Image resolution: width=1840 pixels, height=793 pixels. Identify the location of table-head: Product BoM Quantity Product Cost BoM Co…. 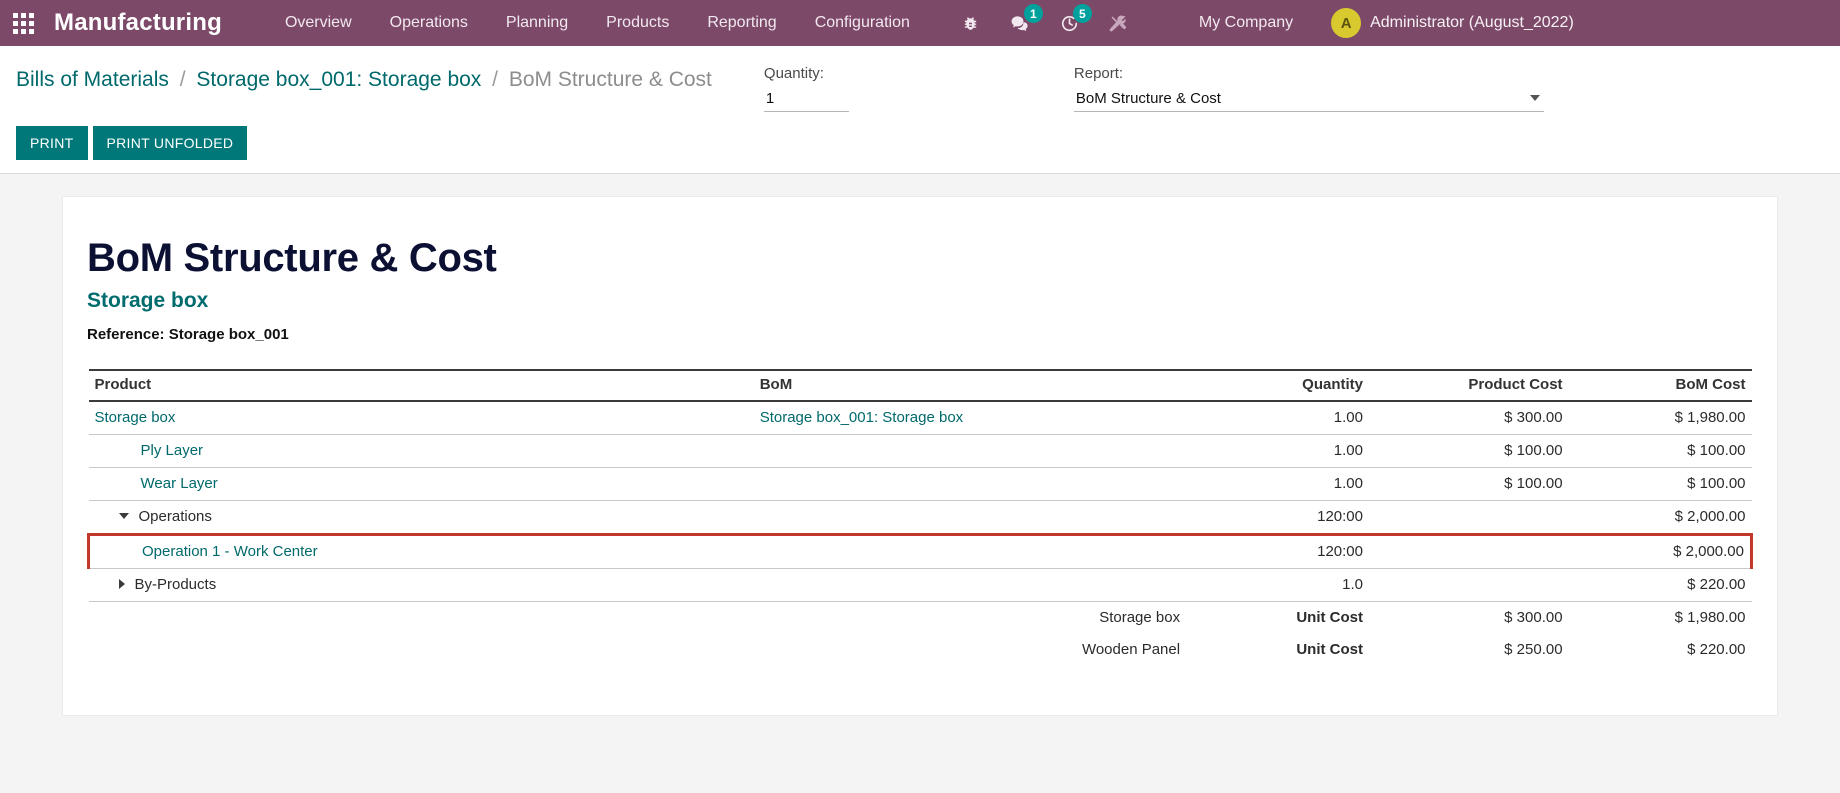
(920, 385).